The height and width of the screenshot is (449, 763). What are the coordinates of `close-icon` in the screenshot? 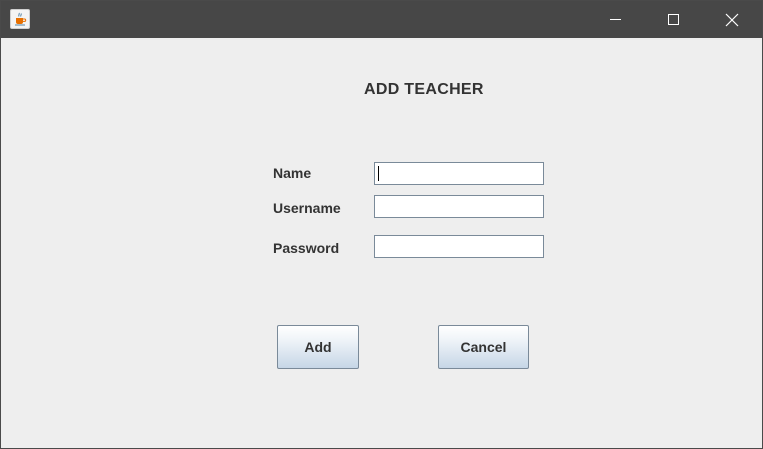 It's located at (732, 20).